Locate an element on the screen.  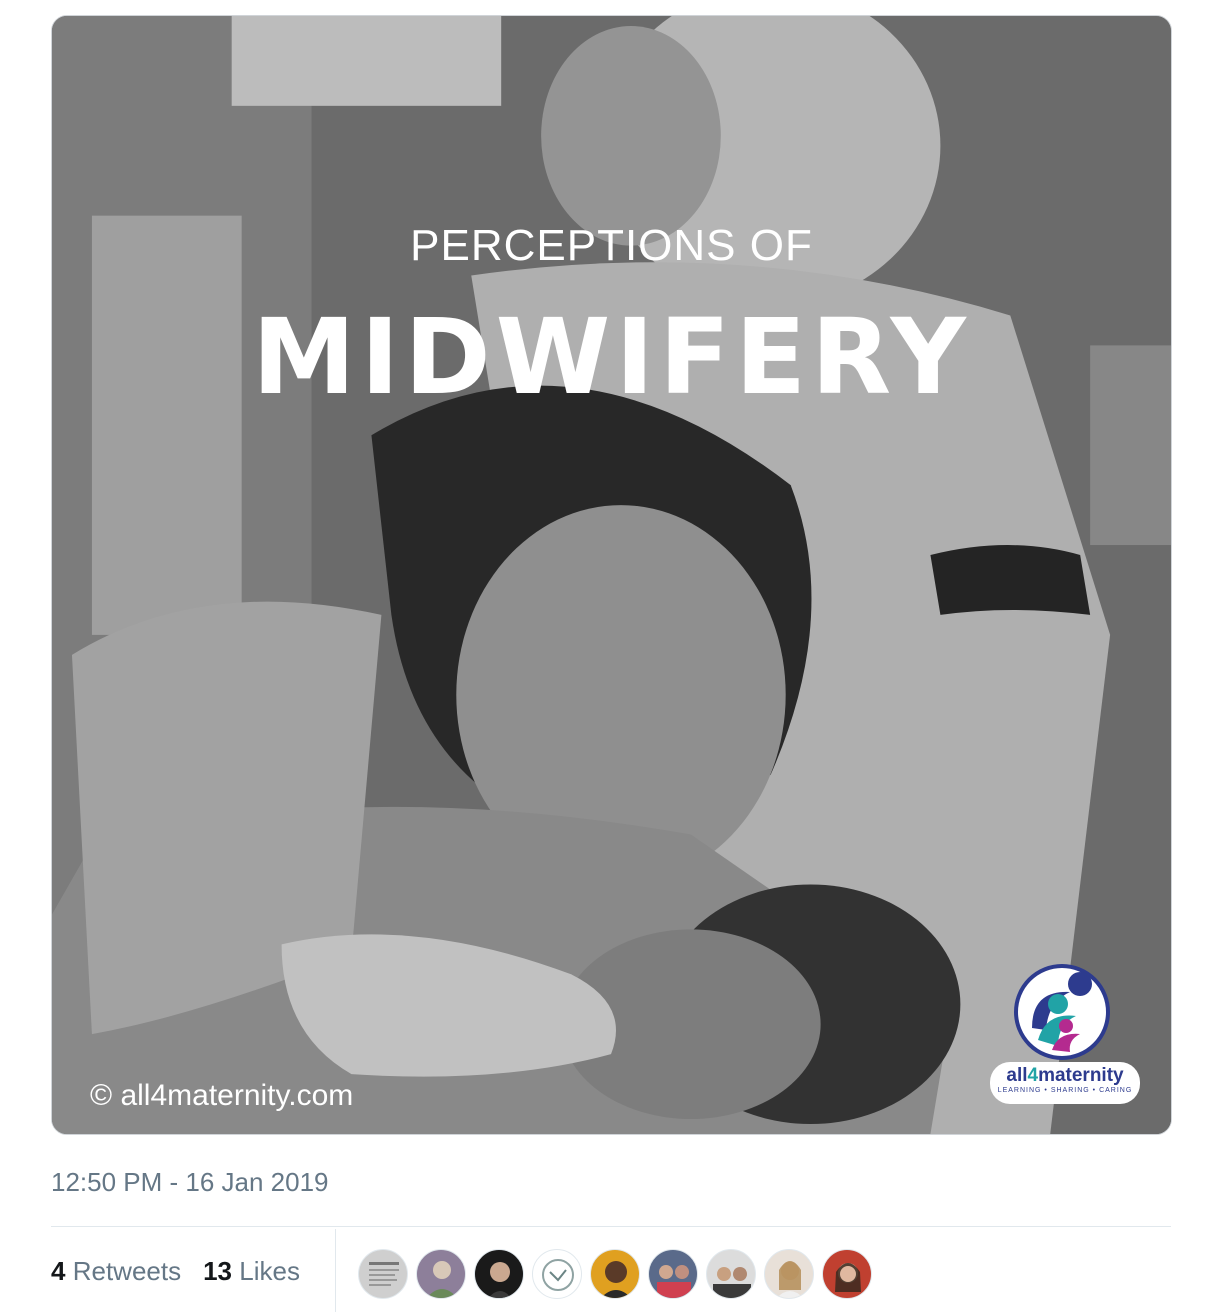
tweet-stats: 4 Retweets 13 Likes is located at coordinates (175, 1271).